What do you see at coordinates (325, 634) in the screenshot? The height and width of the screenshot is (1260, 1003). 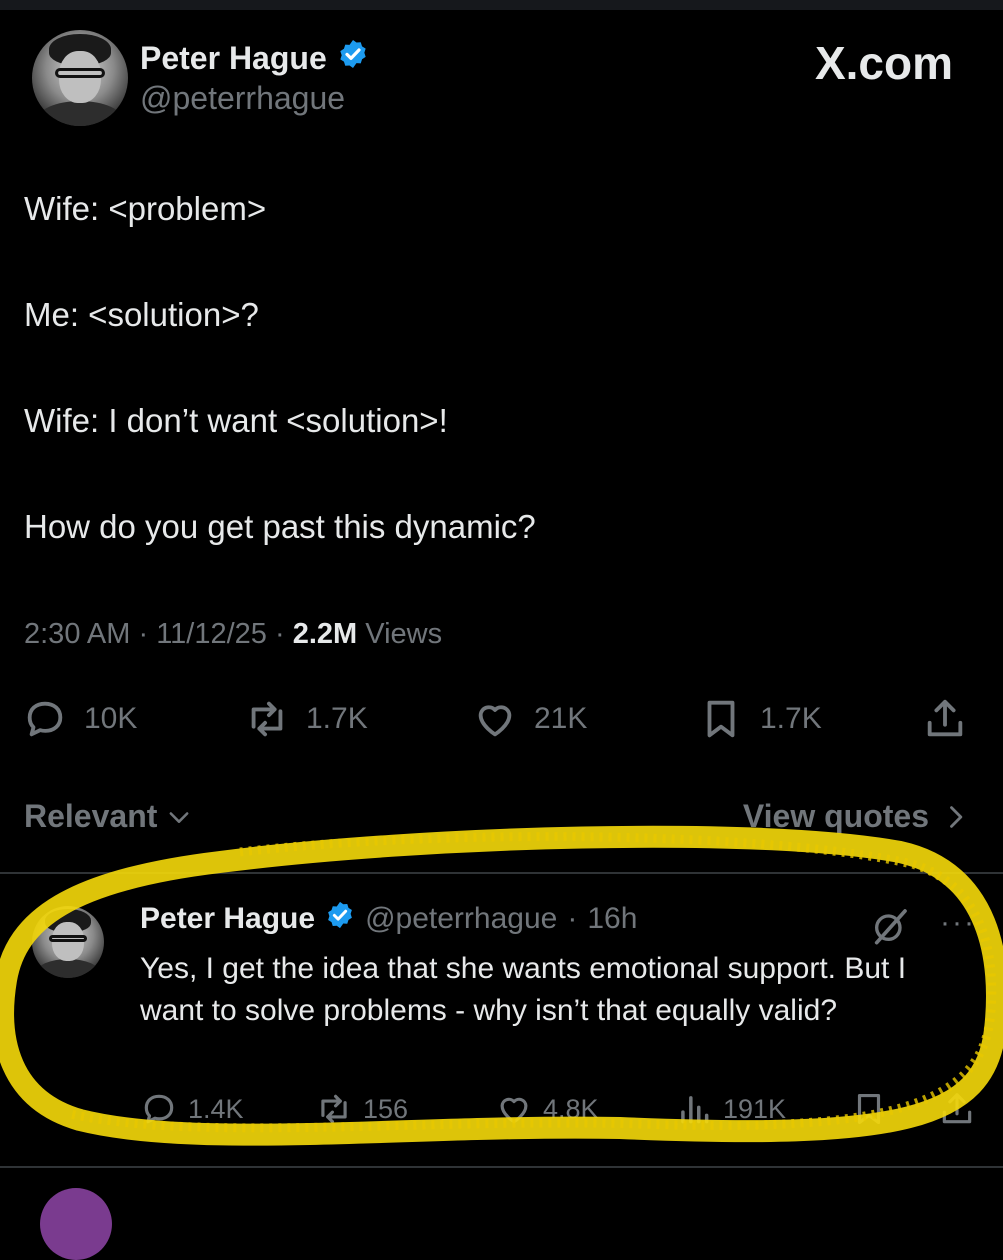 I see `views-count: 2.2M` at bounding box center [325, 634].